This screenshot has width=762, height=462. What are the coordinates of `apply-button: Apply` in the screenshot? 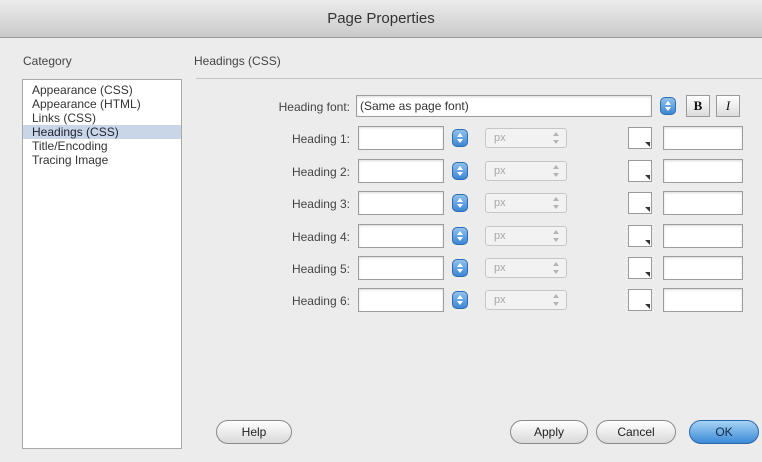 It's located at (549, 432).